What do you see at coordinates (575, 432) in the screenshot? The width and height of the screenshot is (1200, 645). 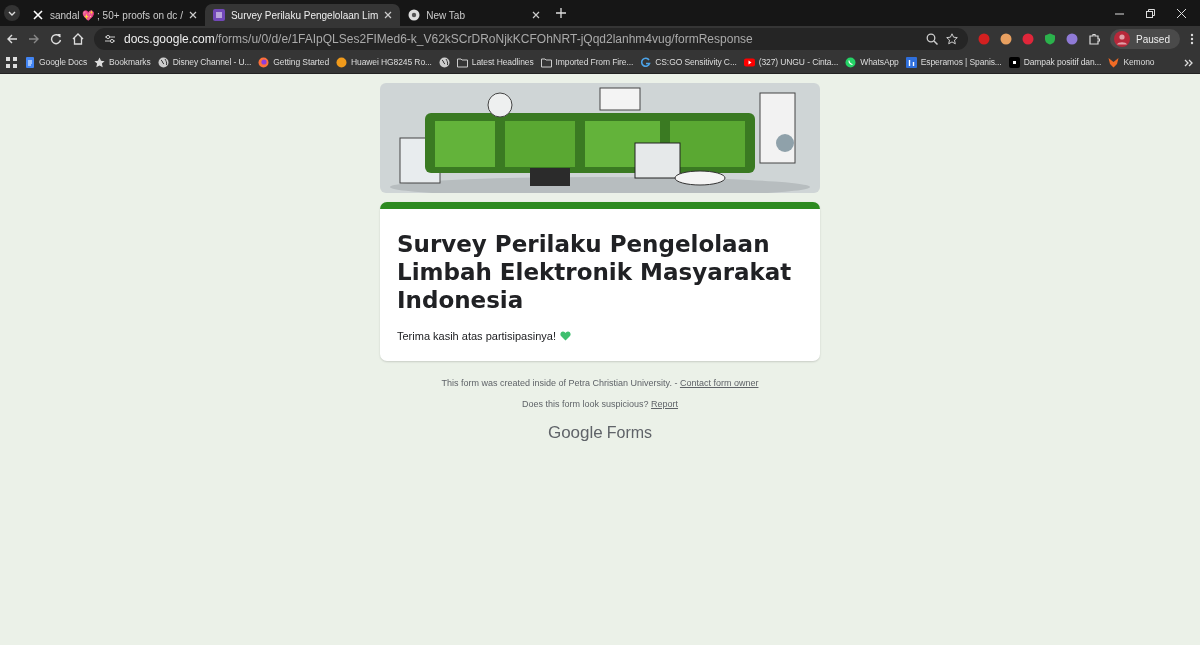 I see `logo-wordmark: Google` at bounding box center [575, 432].